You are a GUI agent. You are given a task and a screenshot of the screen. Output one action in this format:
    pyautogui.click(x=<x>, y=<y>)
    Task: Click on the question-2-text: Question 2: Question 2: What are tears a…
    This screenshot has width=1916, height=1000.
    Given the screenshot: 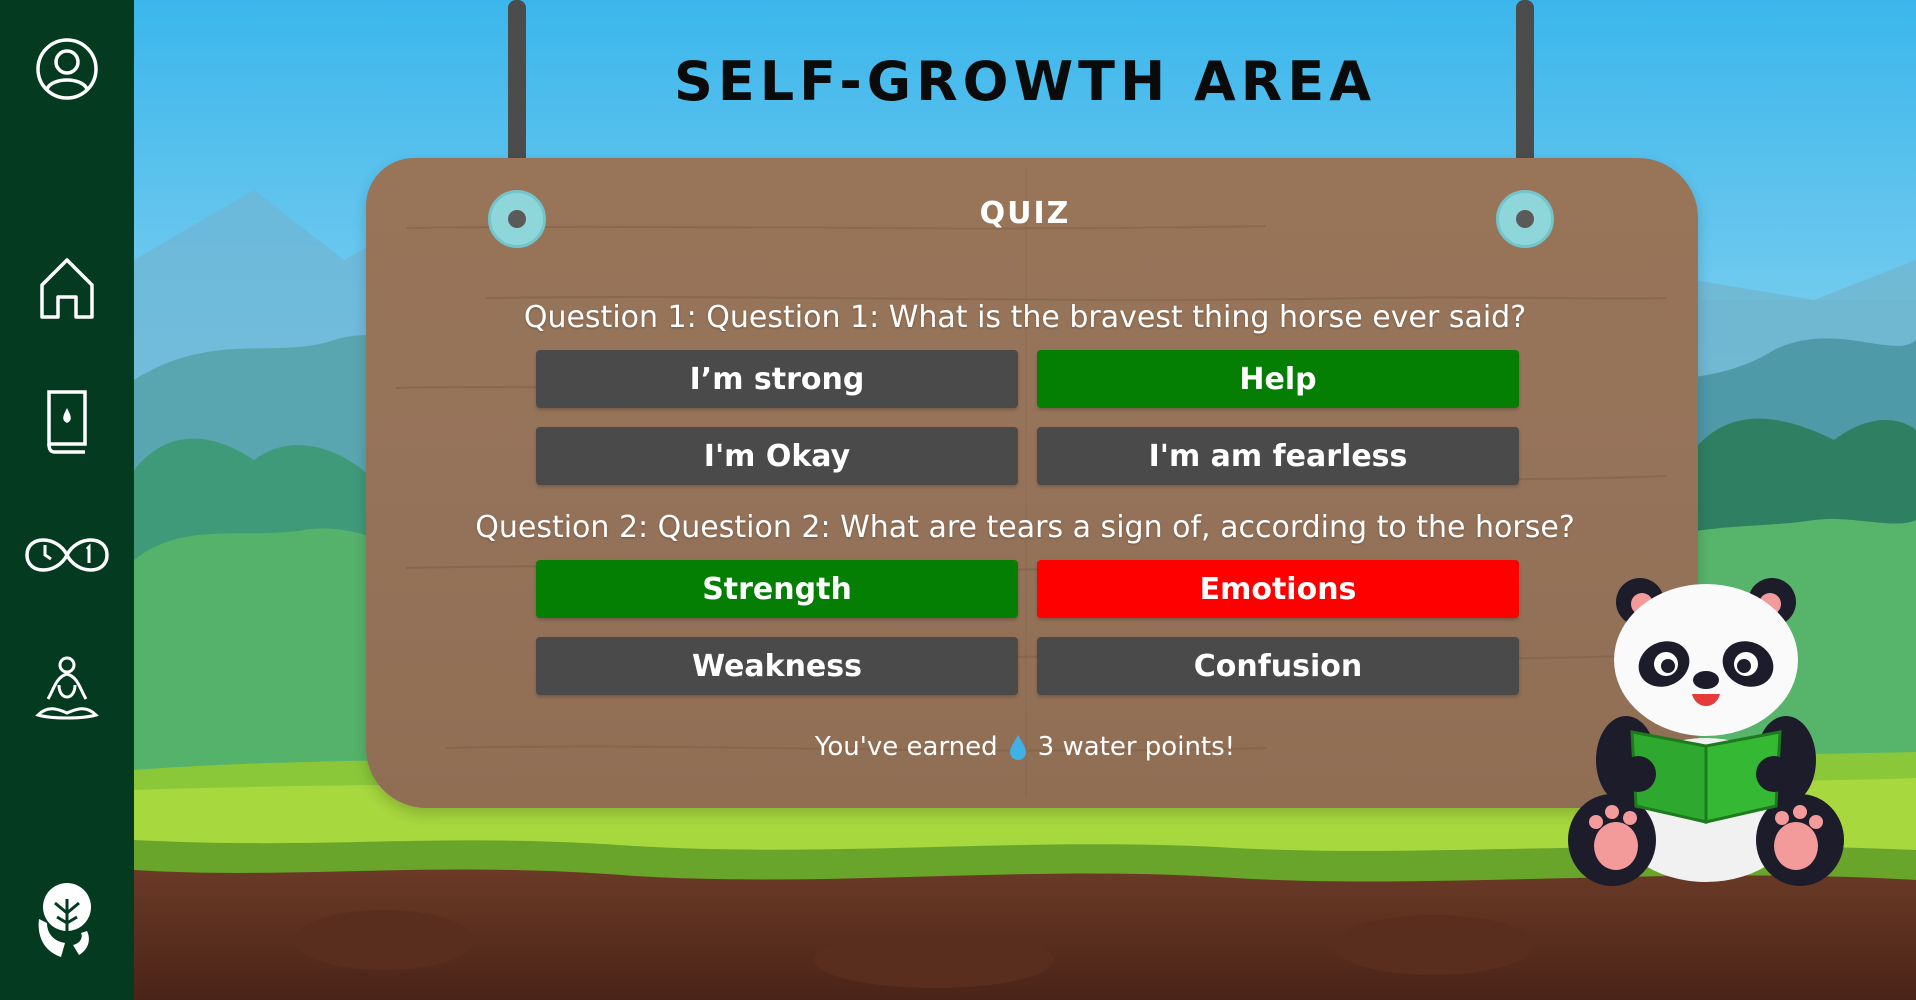 What is the action you would take?
    pyautogui.click(x=1025, y=527)
    